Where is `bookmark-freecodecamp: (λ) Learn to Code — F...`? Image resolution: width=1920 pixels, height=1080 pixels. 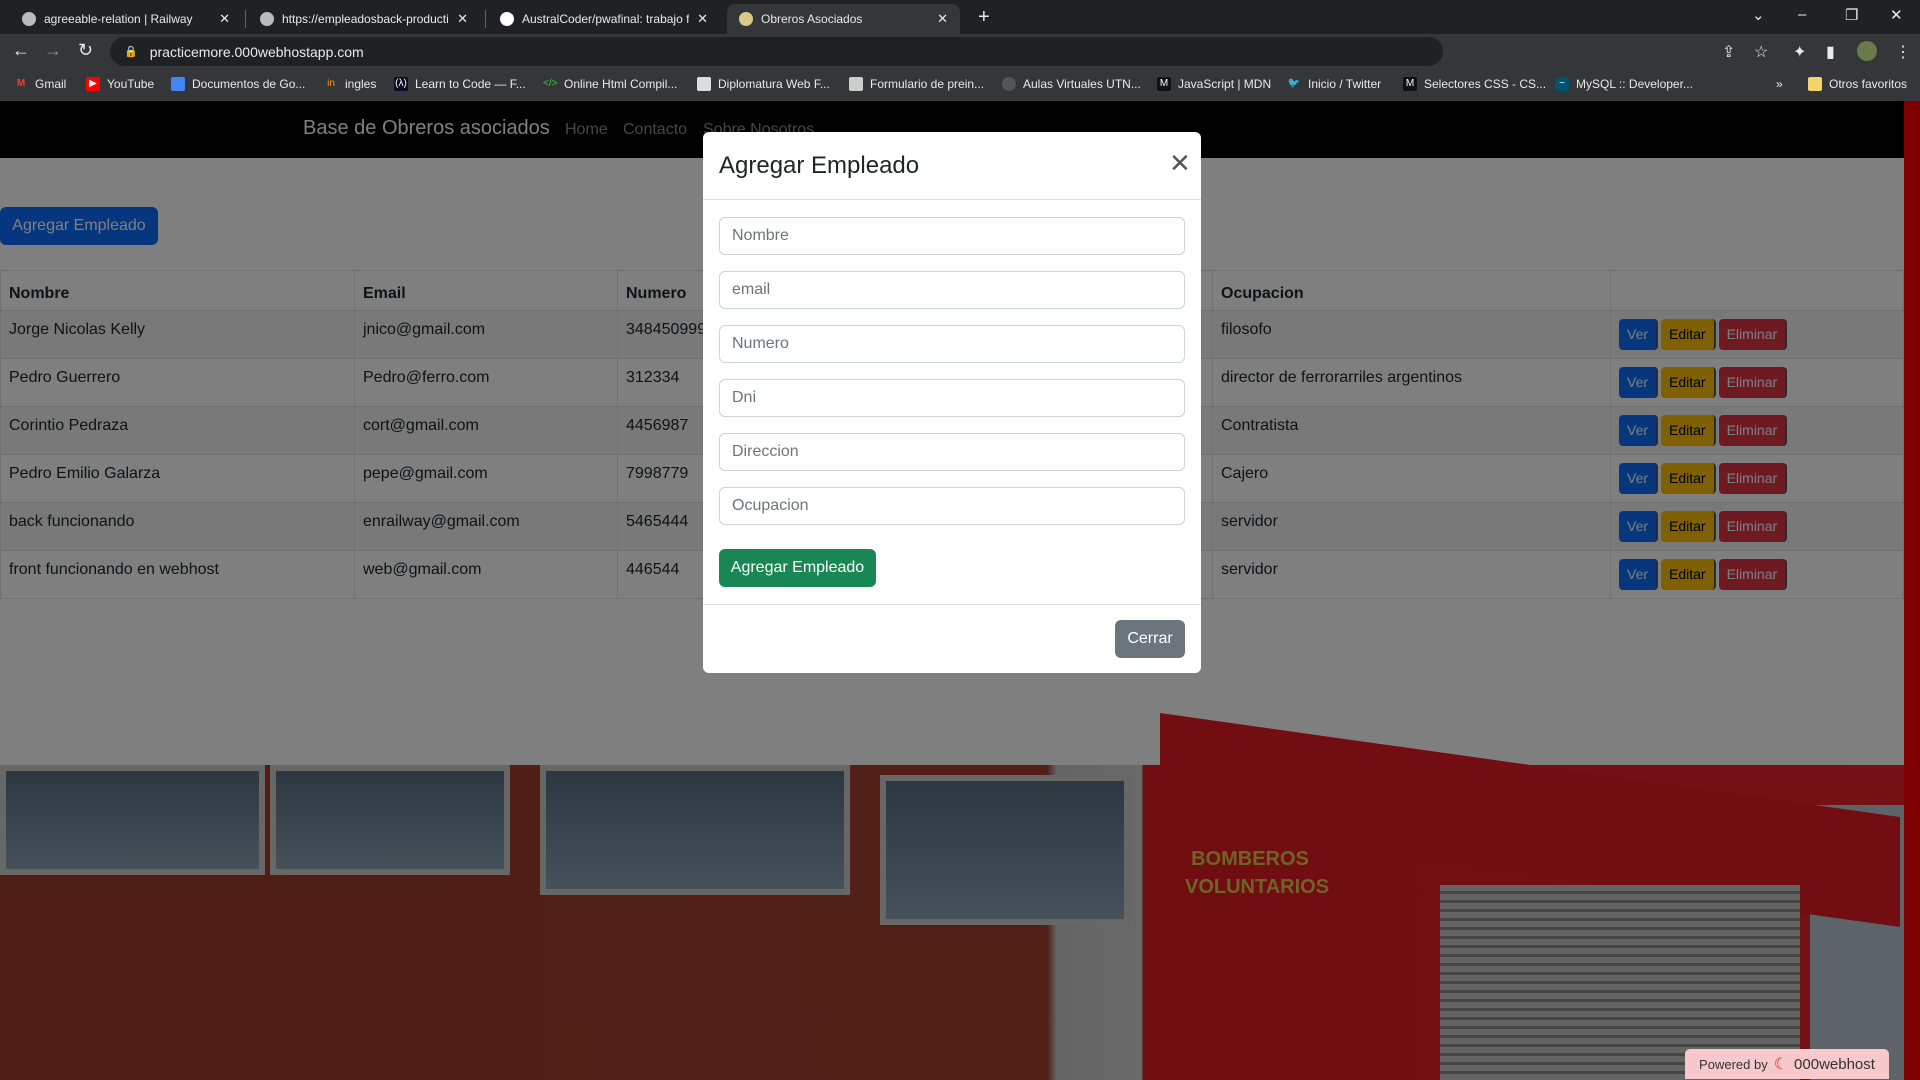
bookmark-freecodecamp: (λ) Learn to Code — F... is located at coordinates (460, 84).